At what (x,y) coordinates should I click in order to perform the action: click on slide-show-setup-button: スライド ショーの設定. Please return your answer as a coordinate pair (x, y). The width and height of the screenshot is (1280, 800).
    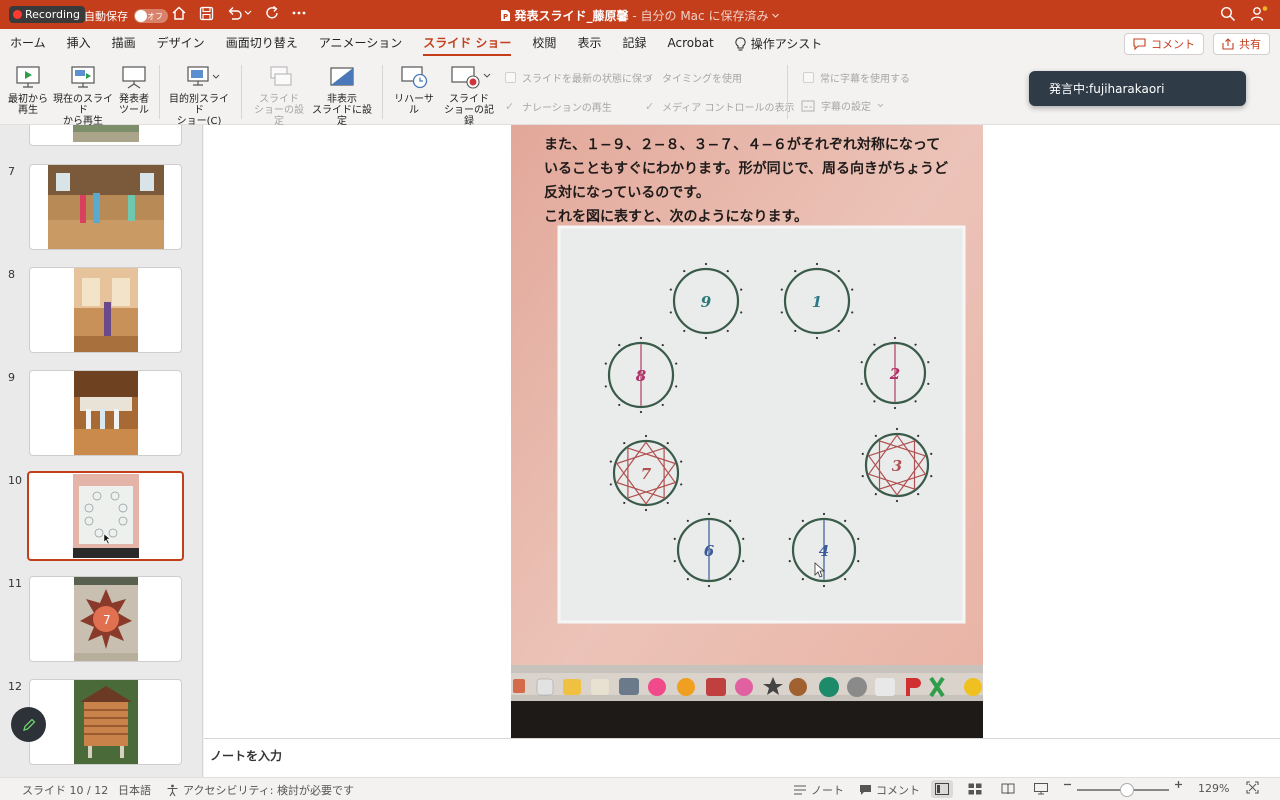
    Looking at the image, I should click on (279, 94).